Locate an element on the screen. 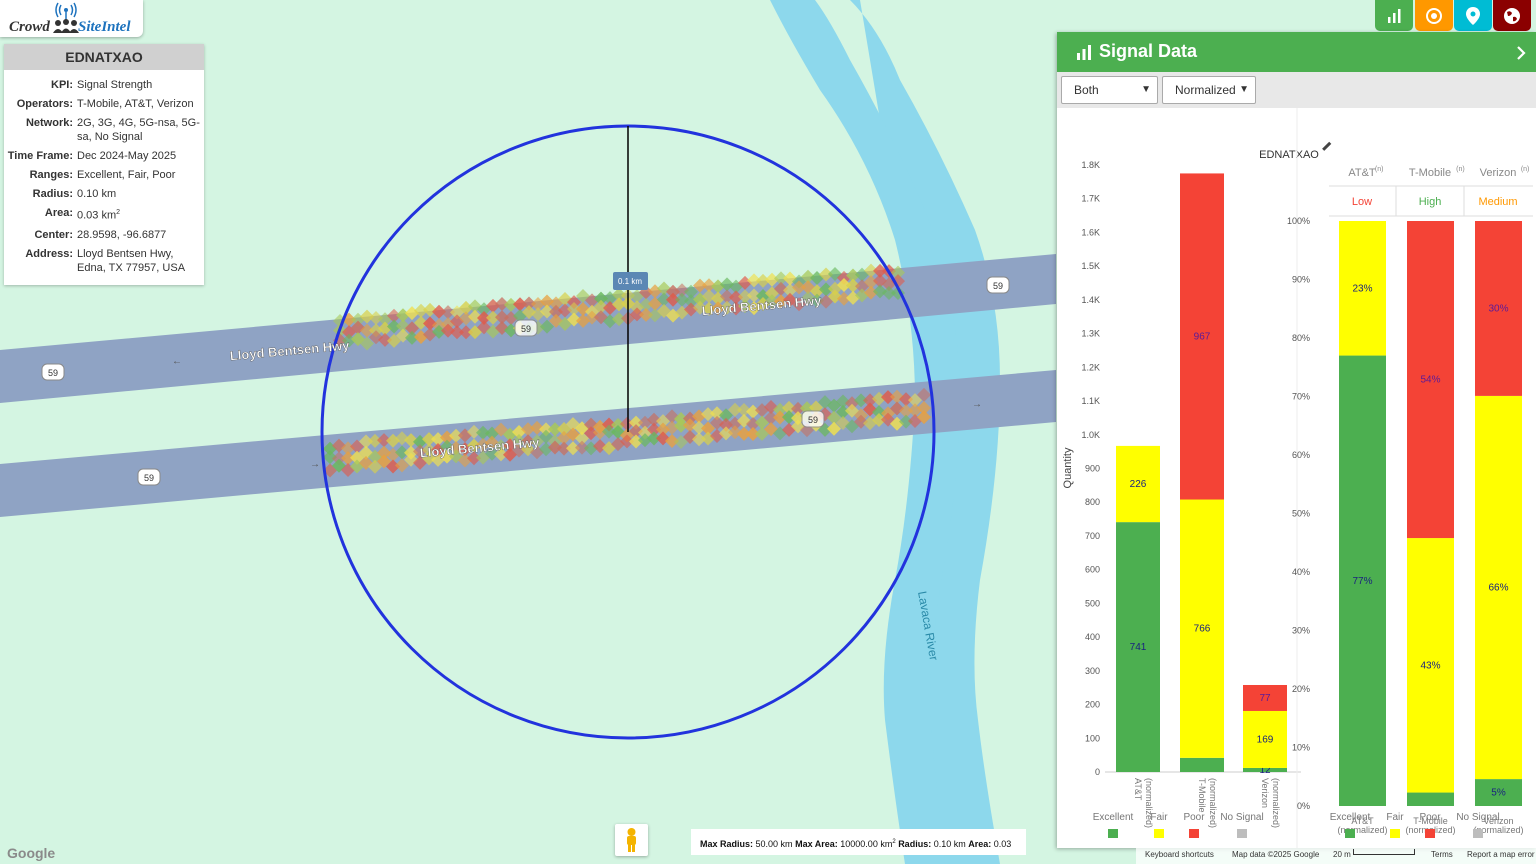  info-value: Signal Strength is located at coordinates (139, 87).